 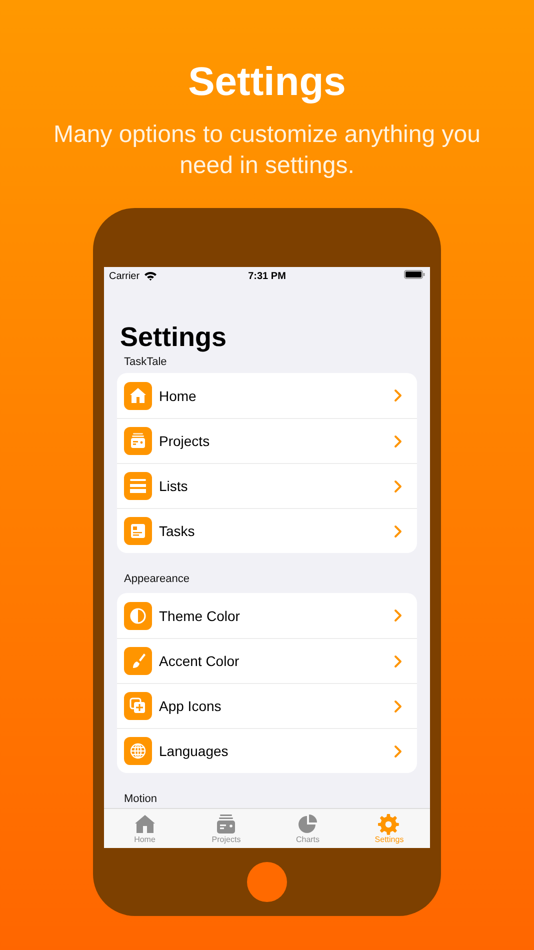 I want to click on home-button, so click(x=267, y=882).